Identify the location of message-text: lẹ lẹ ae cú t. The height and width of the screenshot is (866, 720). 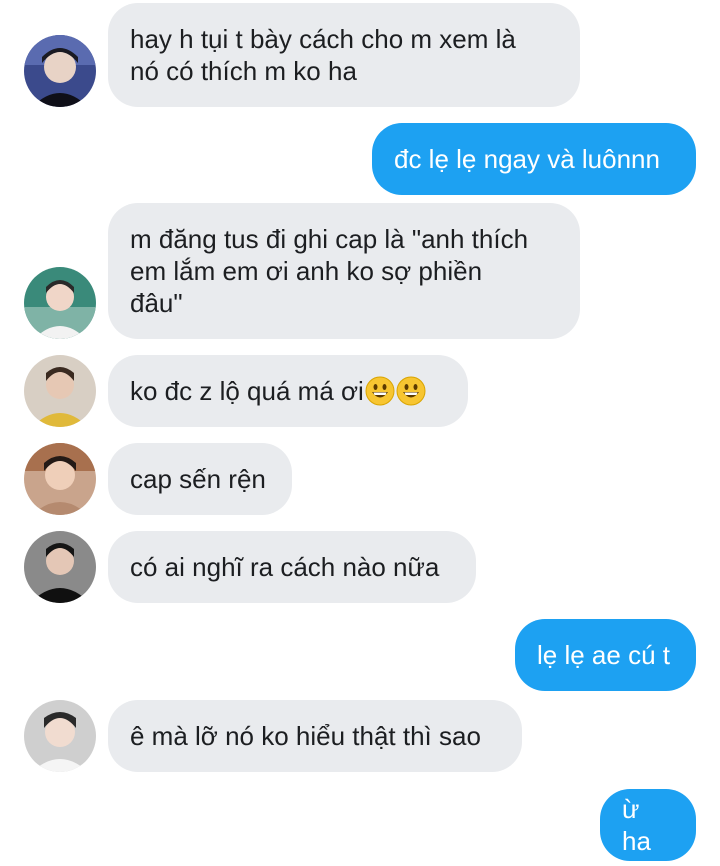
(603, 655).